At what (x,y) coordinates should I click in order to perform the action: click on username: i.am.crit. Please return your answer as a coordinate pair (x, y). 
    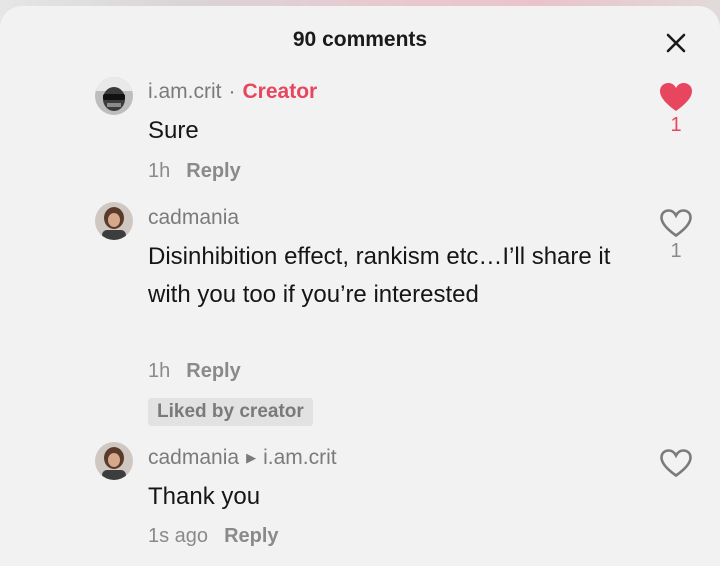
    Looking at the image, I should click on (185, 92).